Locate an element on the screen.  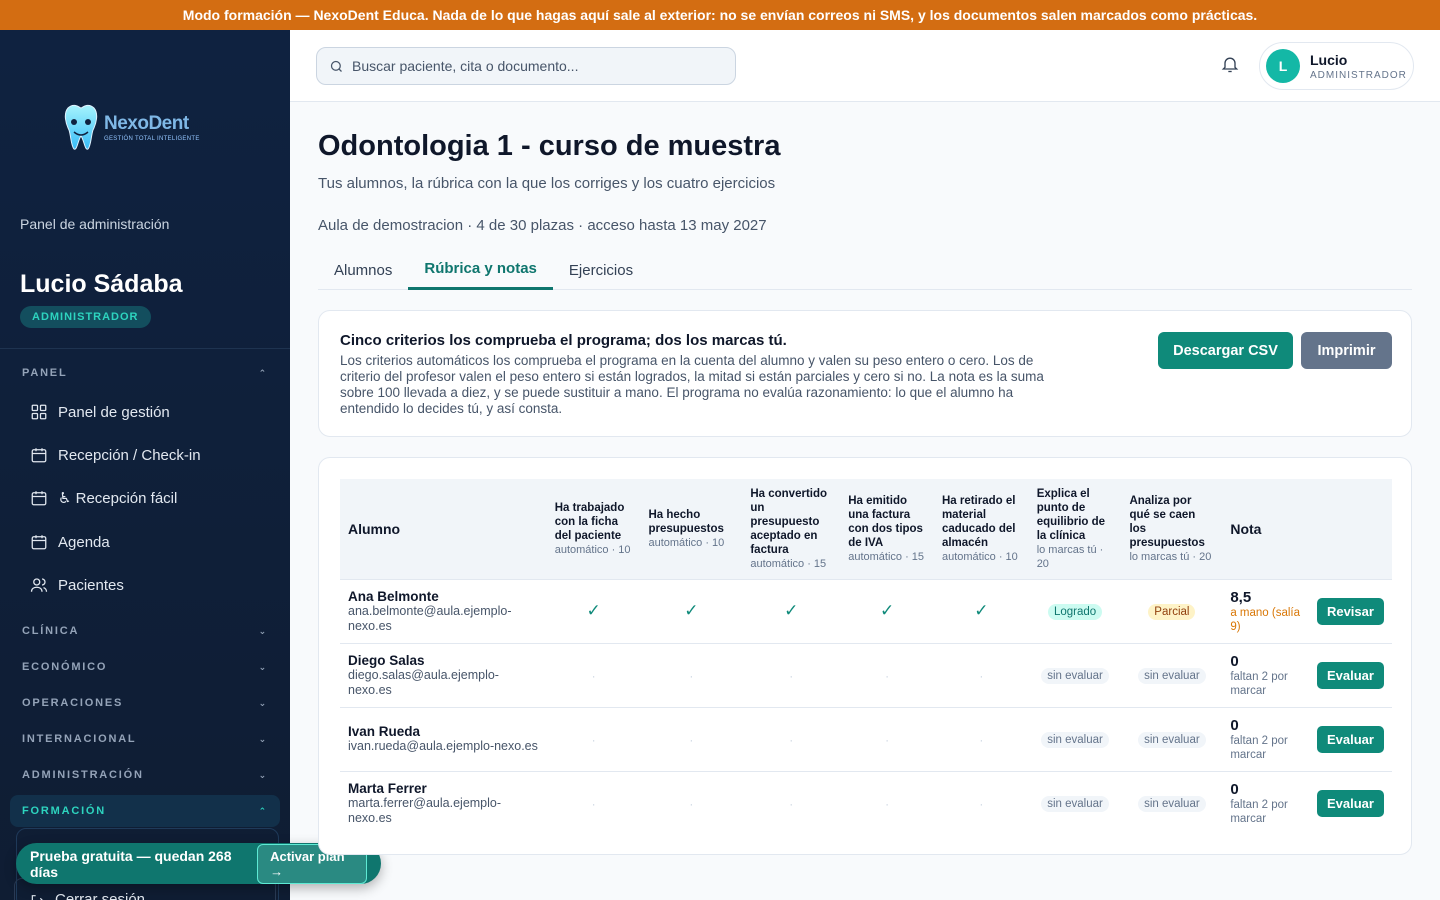
nav-group-internacional: INTERNACIONAL ⌄ is located at coordinates (145, 739).